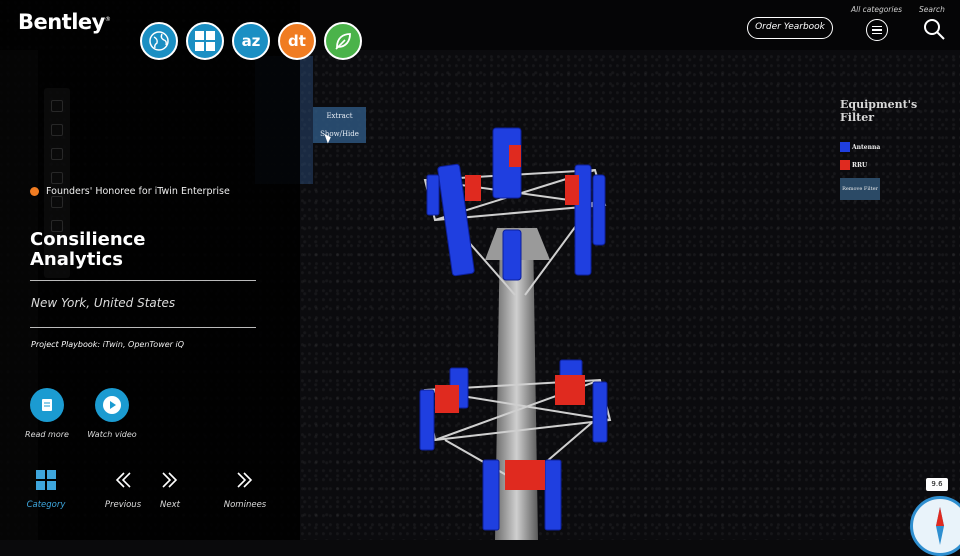  I want to click on playbook-label: Project Playbook:, so click(66, 344).